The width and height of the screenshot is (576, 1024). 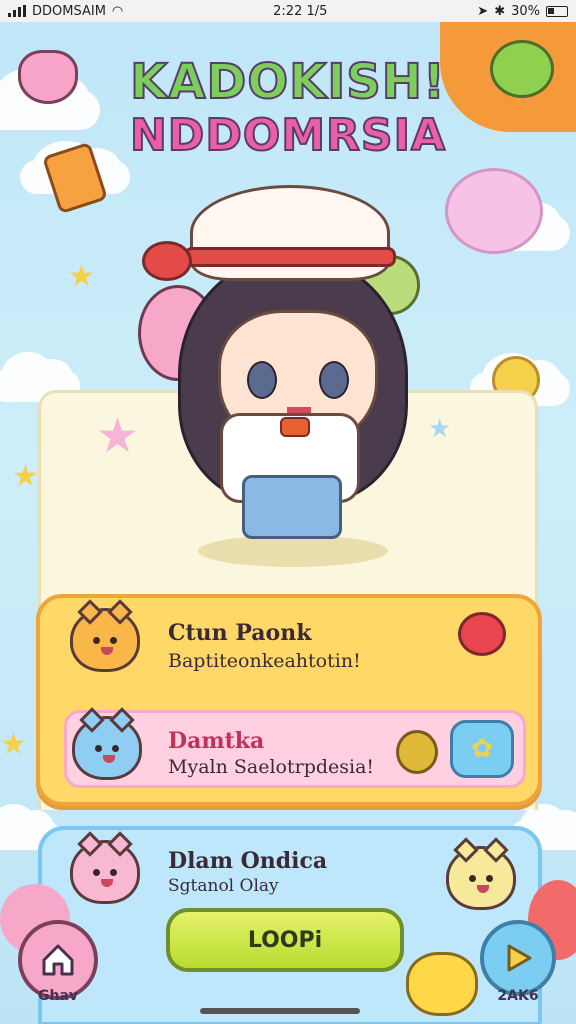 I want to click on location-icon: ➤, so click(x=483, y=11).